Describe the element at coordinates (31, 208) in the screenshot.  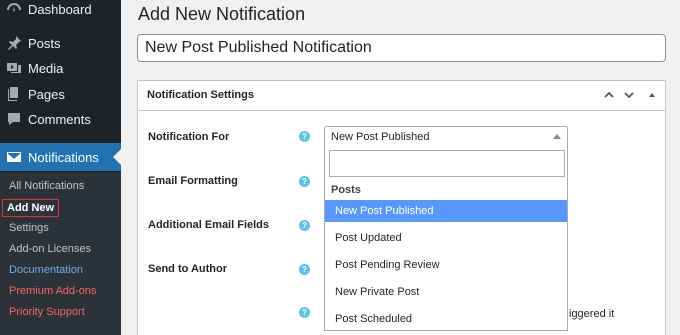
I see `submenu-add-new: Add New` at that location.